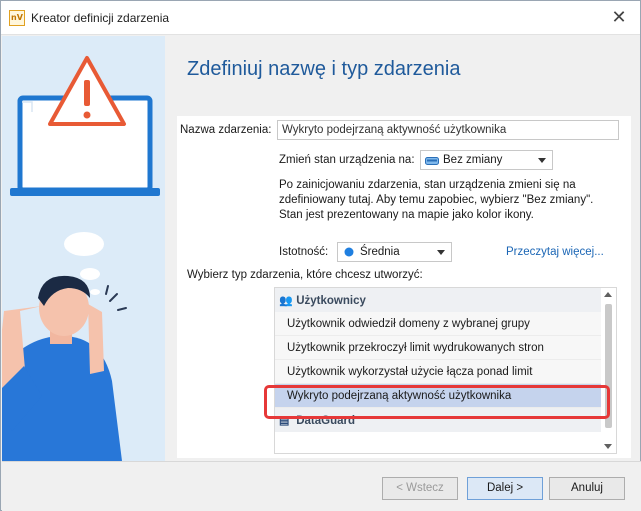 The width and height of the screenshot is (641, 511). I want to click on severity-label: Istotność:, so click(304, 252).